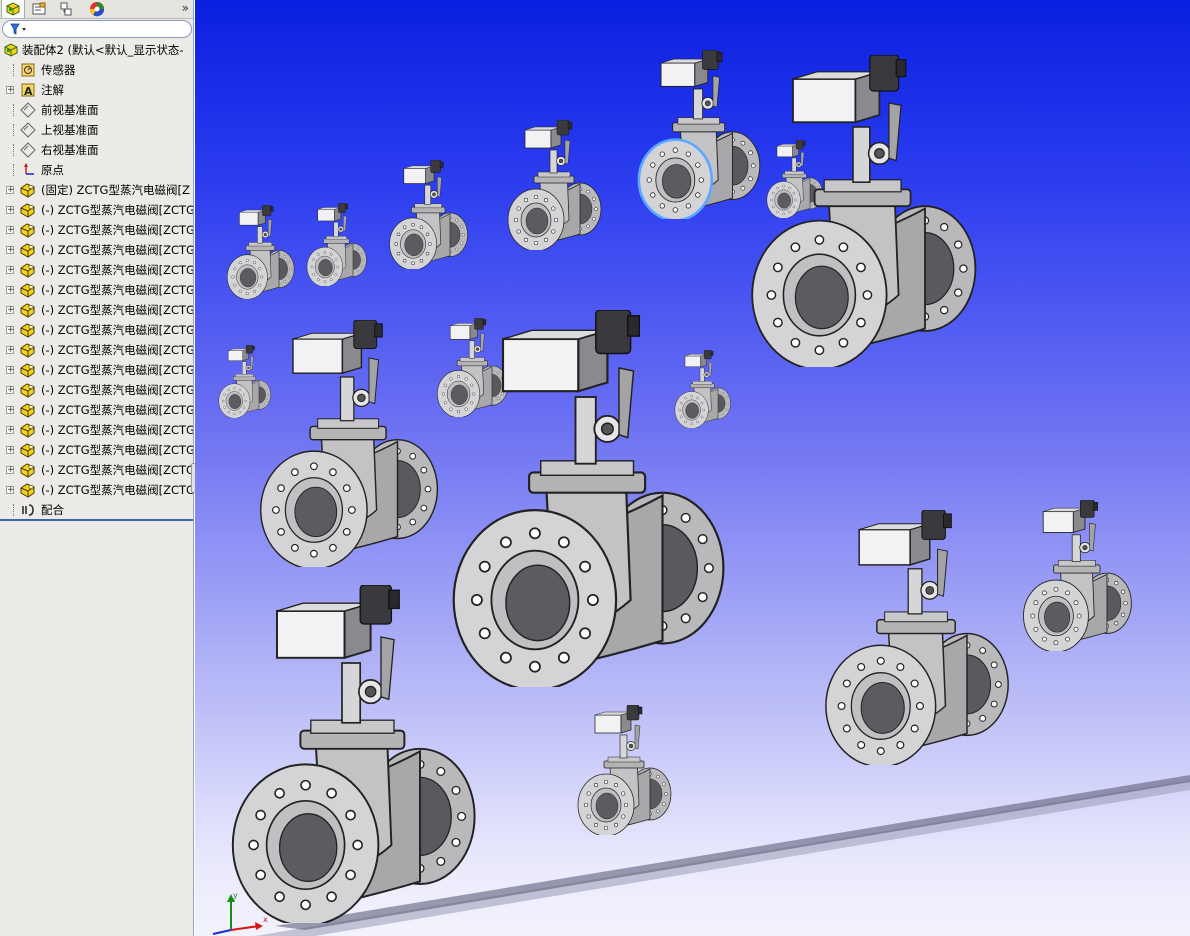  I want to click on svg-text: x, so click(265, 919).